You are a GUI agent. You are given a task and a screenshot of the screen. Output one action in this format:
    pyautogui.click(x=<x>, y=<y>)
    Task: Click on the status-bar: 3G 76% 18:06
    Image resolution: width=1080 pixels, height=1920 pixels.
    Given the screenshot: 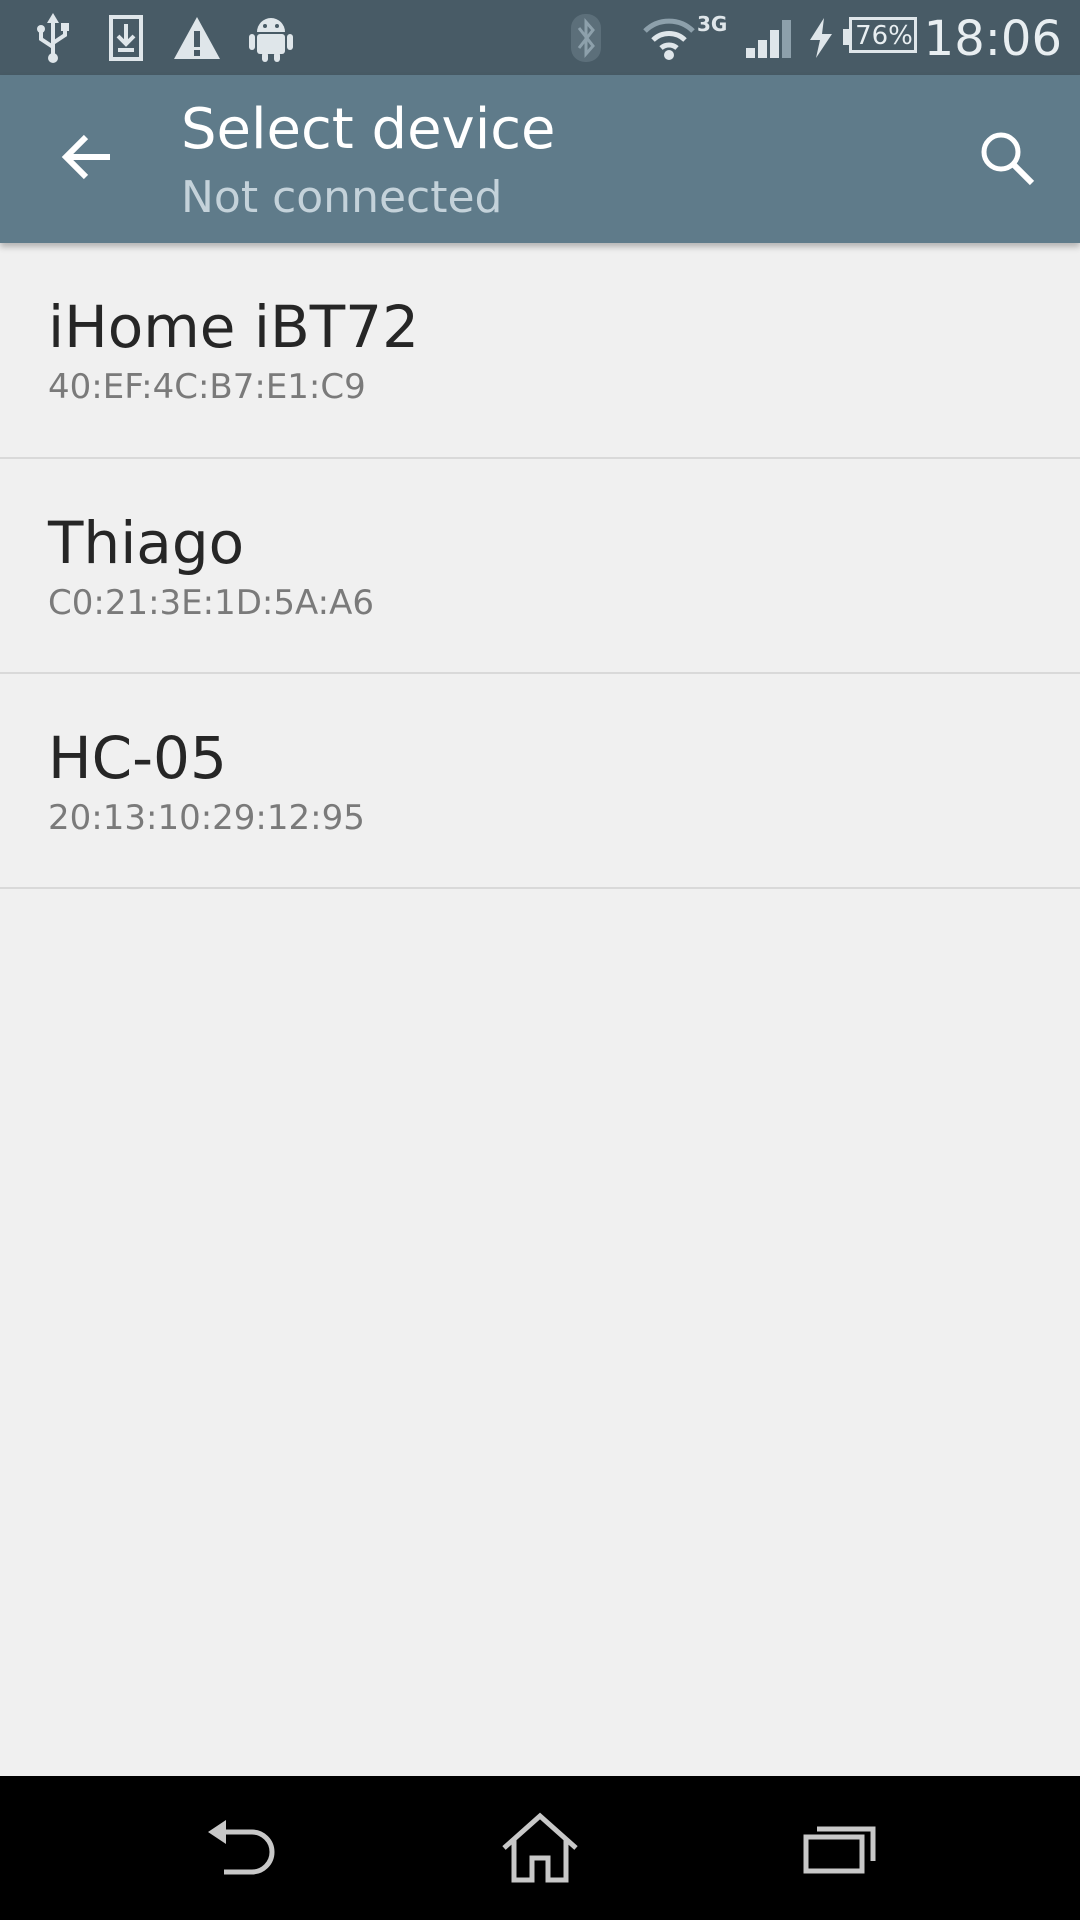 What is the action you would take?
    pyautogui.click(x=540, y=37)
    